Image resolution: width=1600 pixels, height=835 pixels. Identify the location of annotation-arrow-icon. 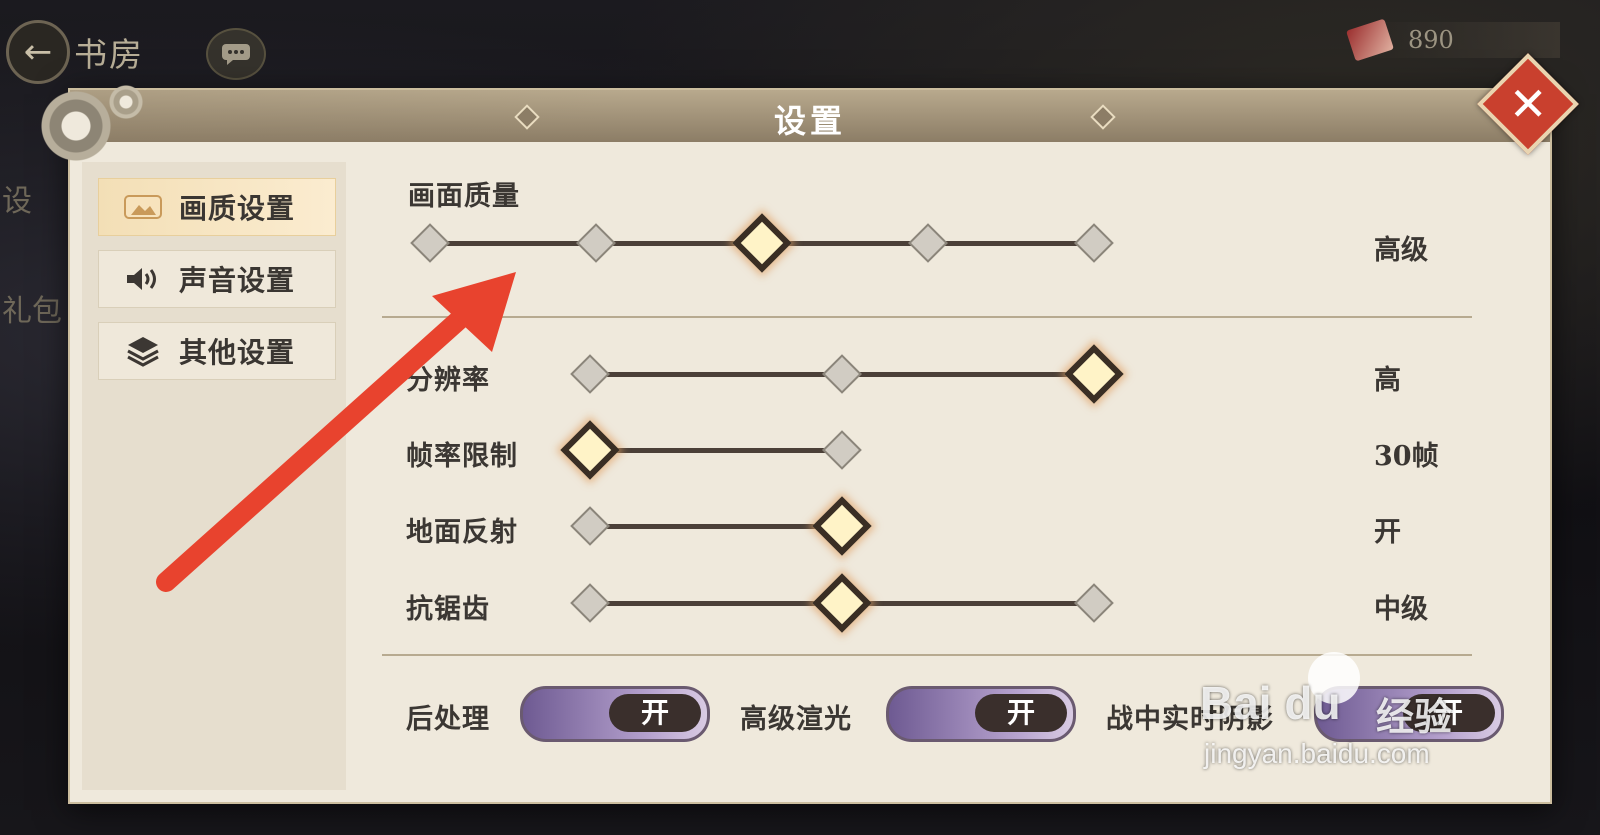
(336, 432).